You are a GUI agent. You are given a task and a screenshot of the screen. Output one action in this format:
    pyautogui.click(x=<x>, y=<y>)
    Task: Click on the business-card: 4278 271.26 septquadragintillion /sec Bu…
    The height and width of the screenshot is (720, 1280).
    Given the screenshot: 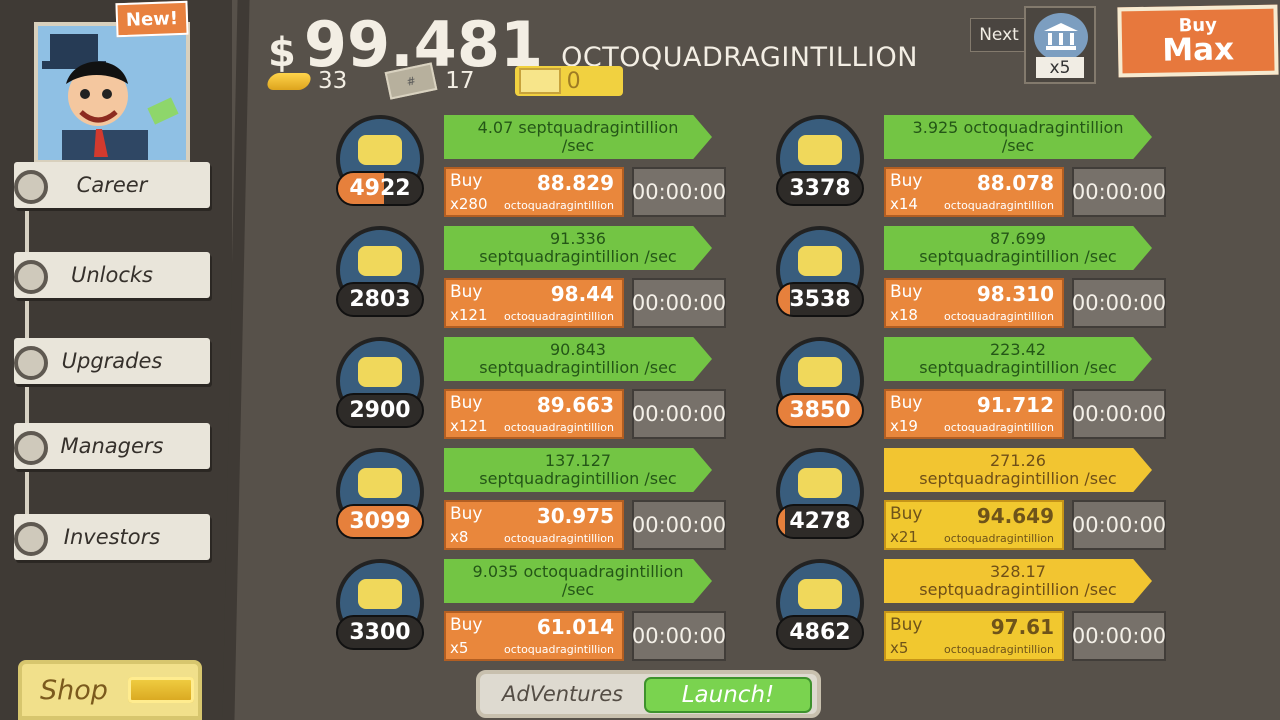 What is the action you would take?
    pyautogui.click(x=971, y=503)
    